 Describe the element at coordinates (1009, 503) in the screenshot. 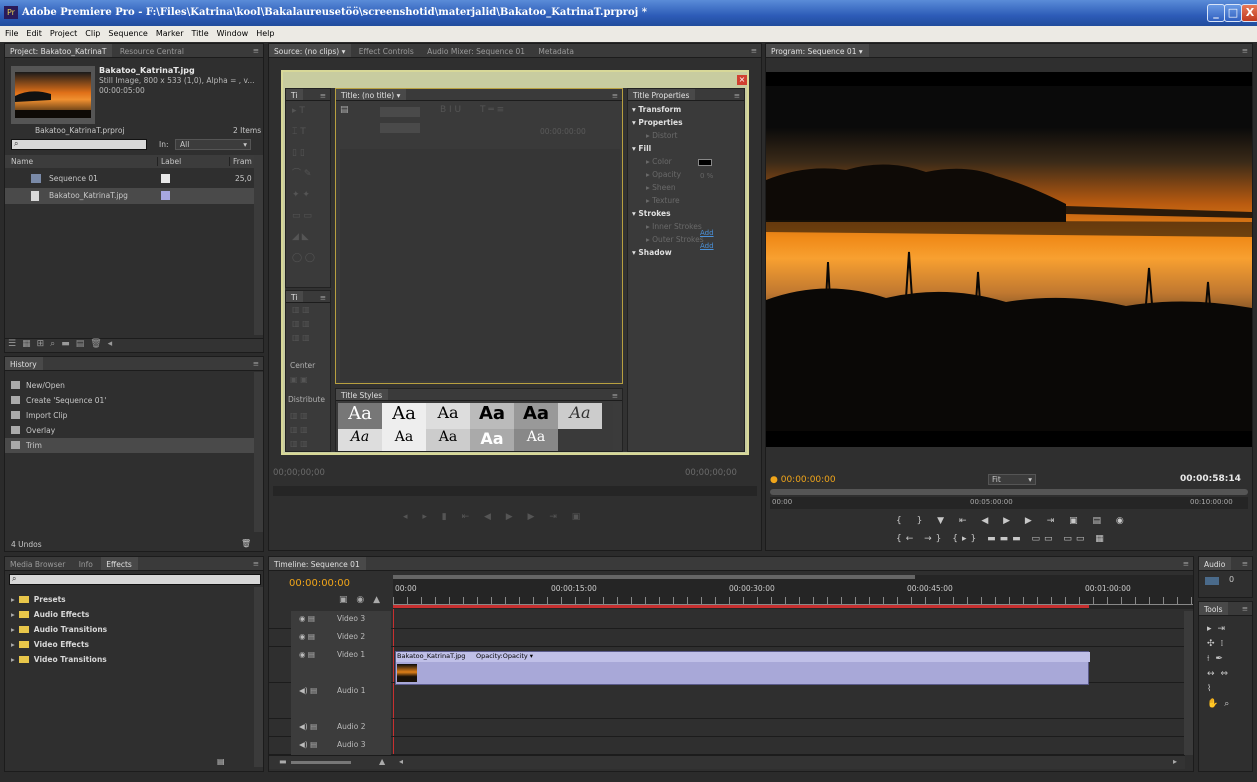

I see `program-ruler: 00:00 00:05:00:00 00:10:00:00` at that location.